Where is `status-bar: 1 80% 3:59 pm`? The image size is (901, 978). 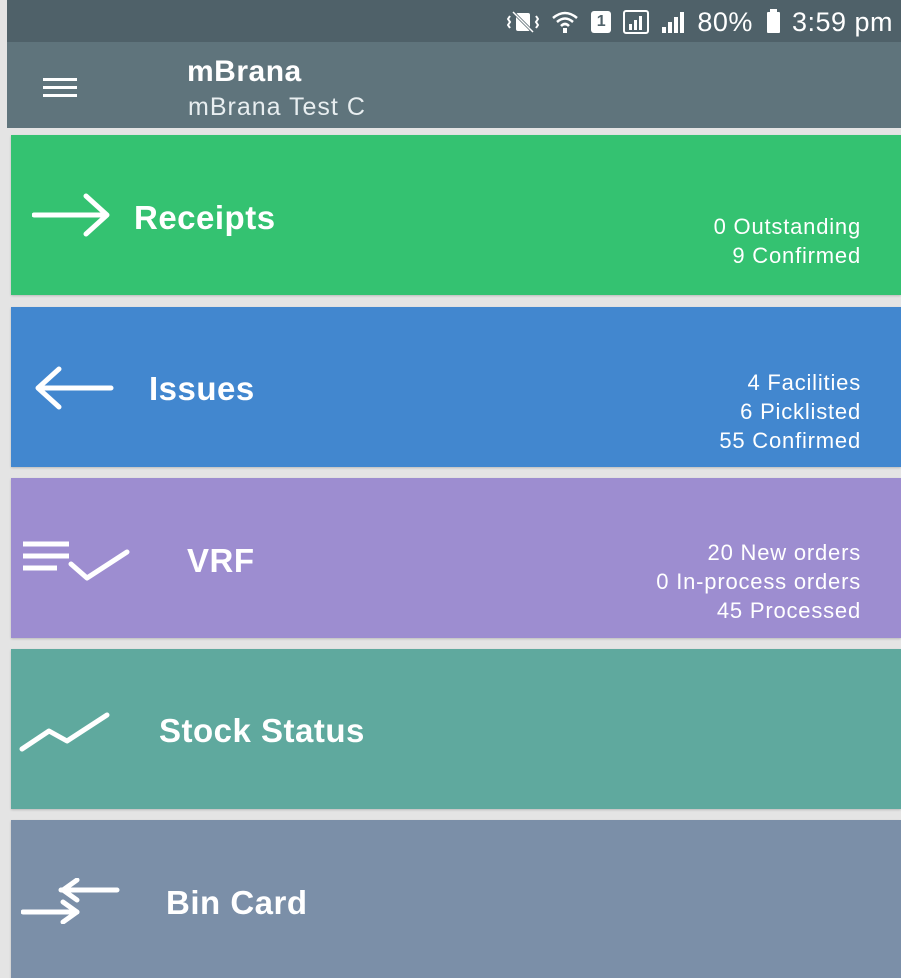 status-bar: 1 80% 3:59 pm is located at coordinates (454, 21).